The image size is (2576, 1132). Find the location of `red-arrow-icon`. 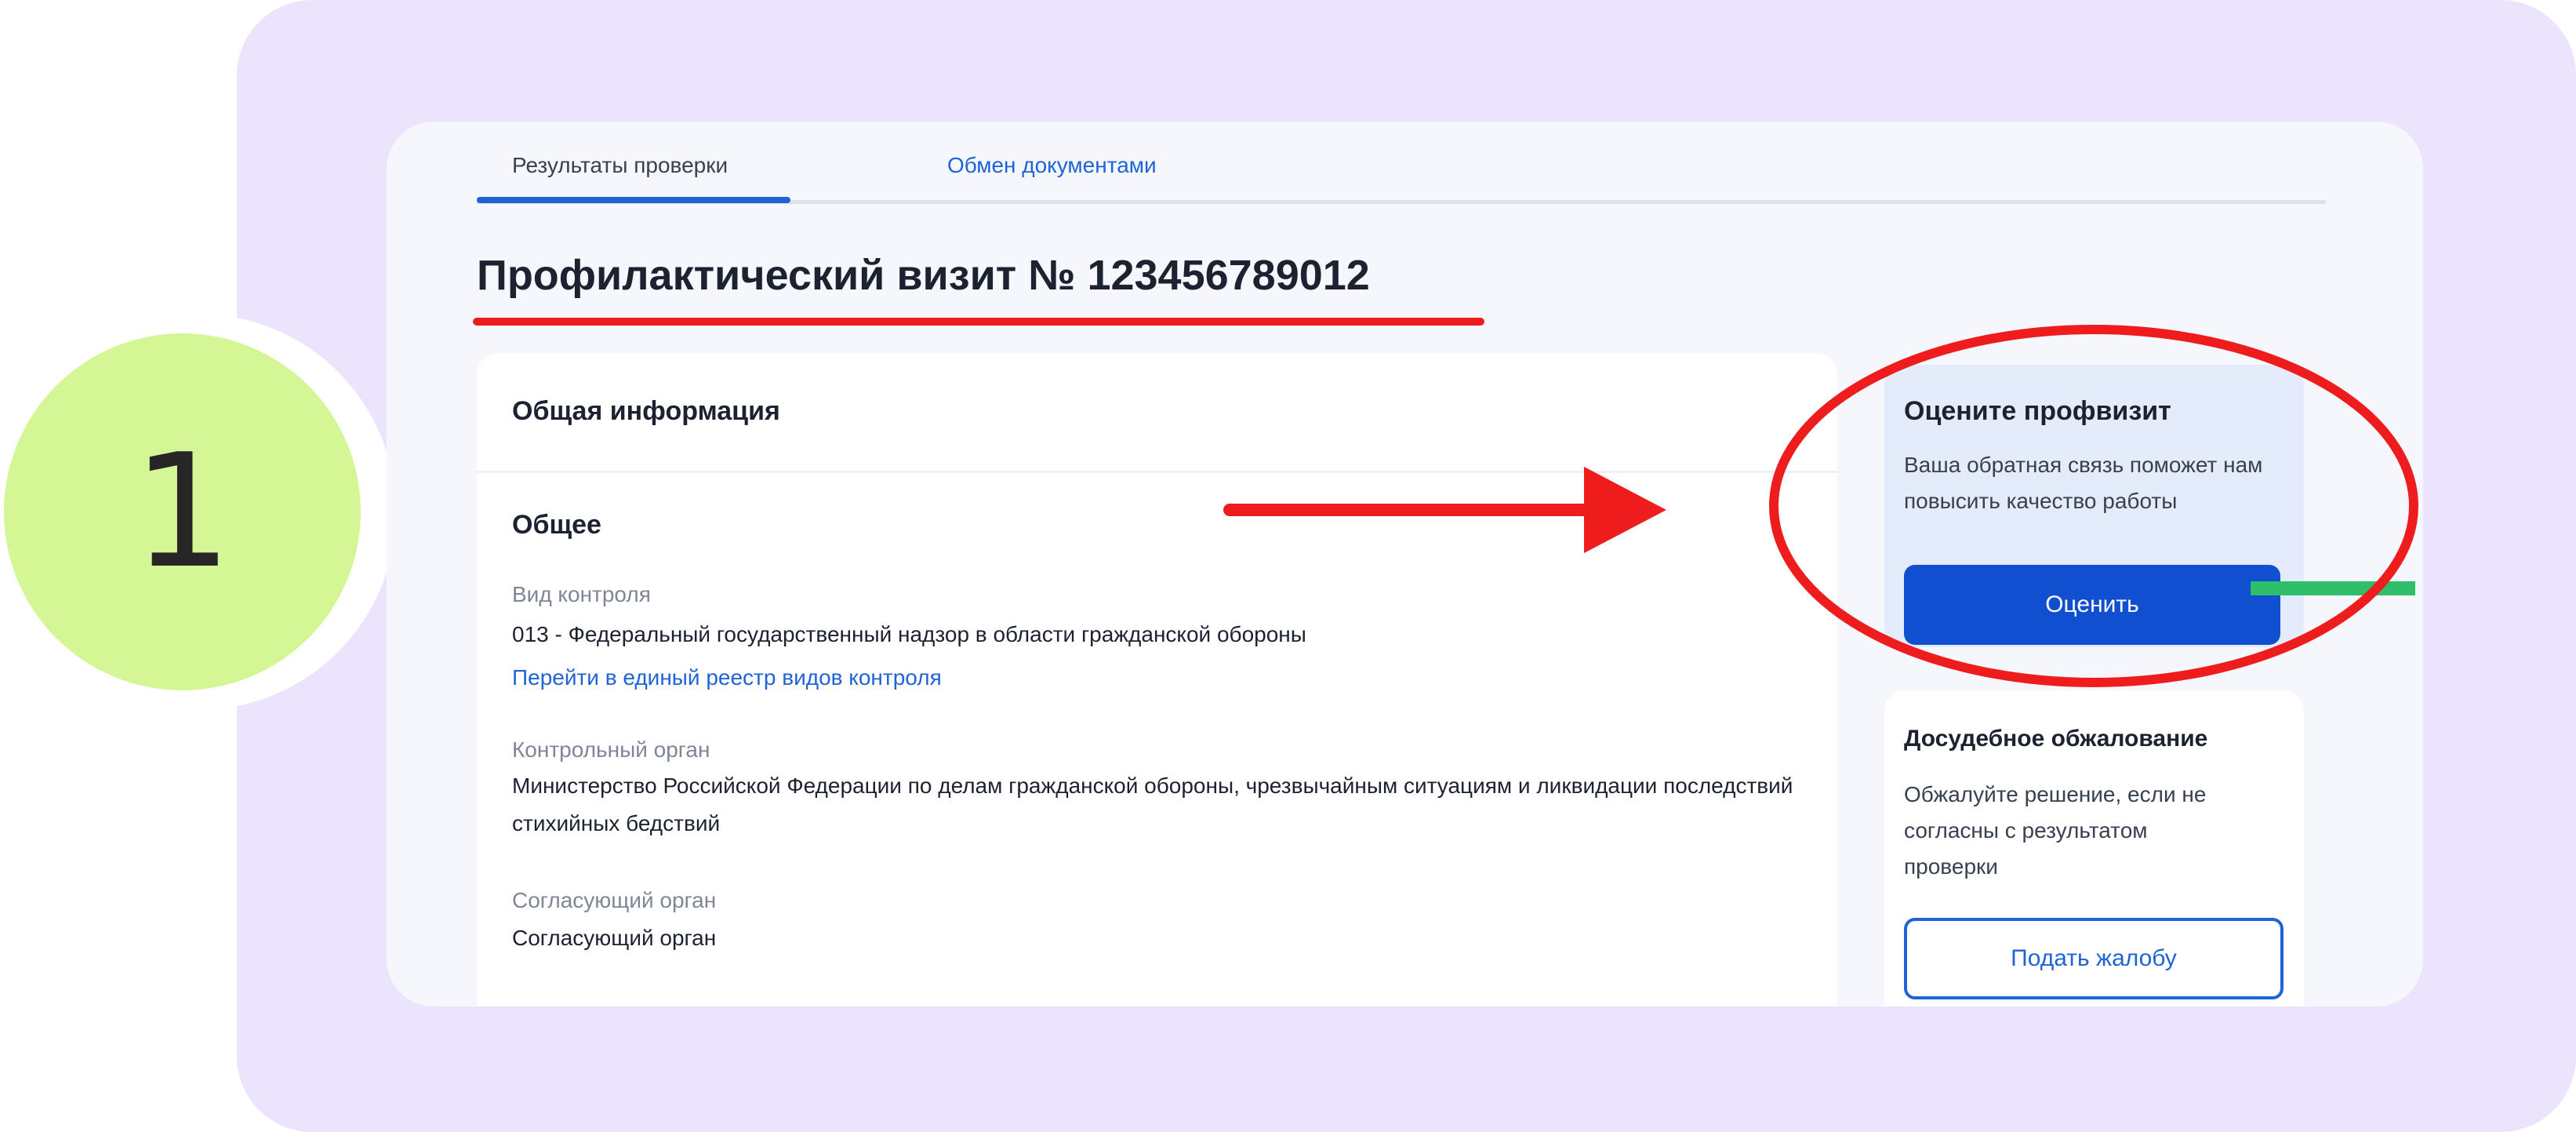

red-arrow-icon is located at coordinates (1444, 510).